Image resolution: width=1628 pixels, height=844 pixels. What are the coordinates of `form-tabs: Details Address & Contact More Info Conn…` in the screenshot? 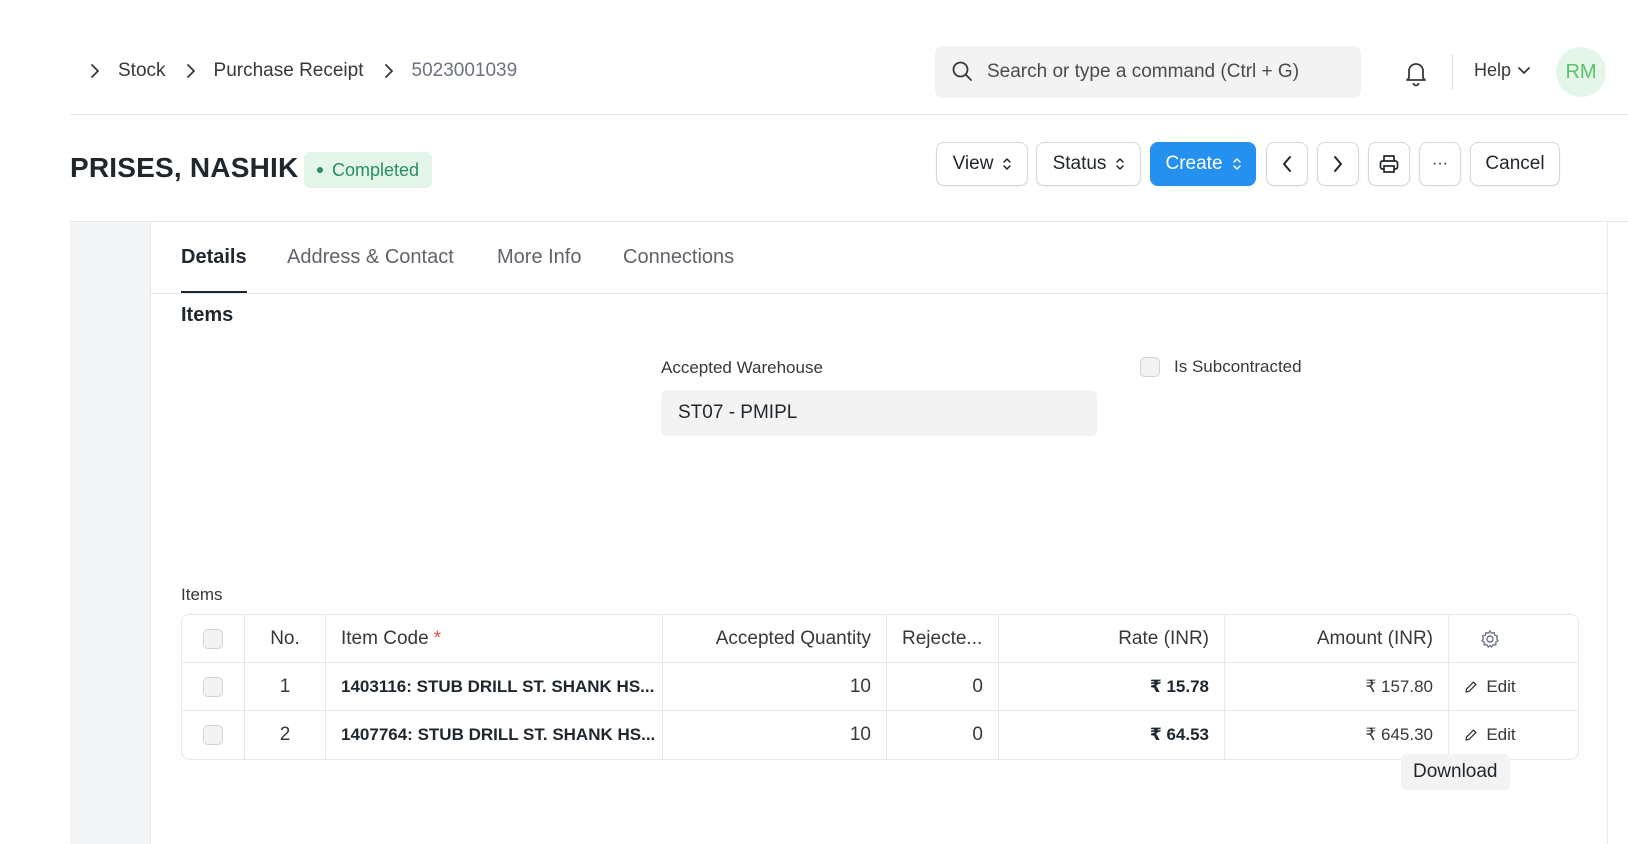 It's located at (879, 258).